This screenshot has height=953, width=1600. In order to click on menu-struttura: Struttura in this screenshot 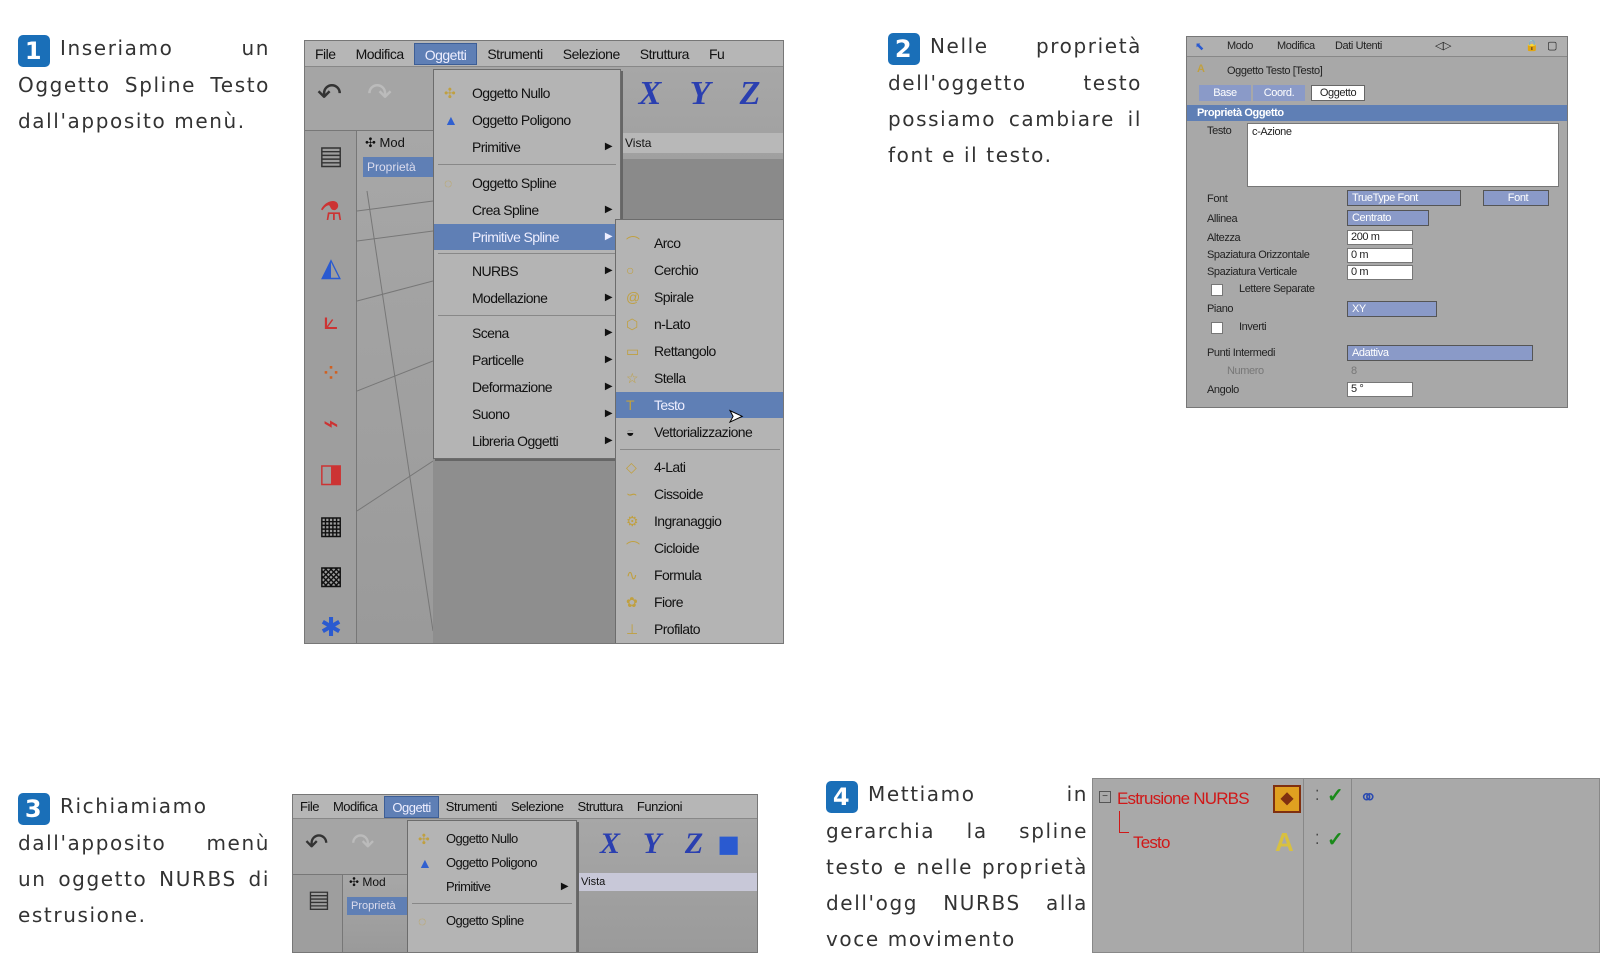, I will do `click(664, 54)`.